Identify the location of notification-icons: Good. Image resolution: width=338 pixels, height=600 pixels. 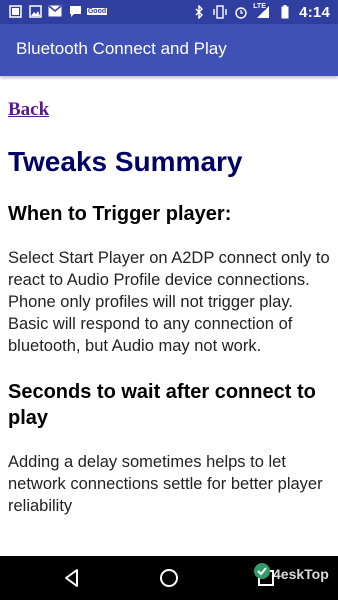
(58, 11).